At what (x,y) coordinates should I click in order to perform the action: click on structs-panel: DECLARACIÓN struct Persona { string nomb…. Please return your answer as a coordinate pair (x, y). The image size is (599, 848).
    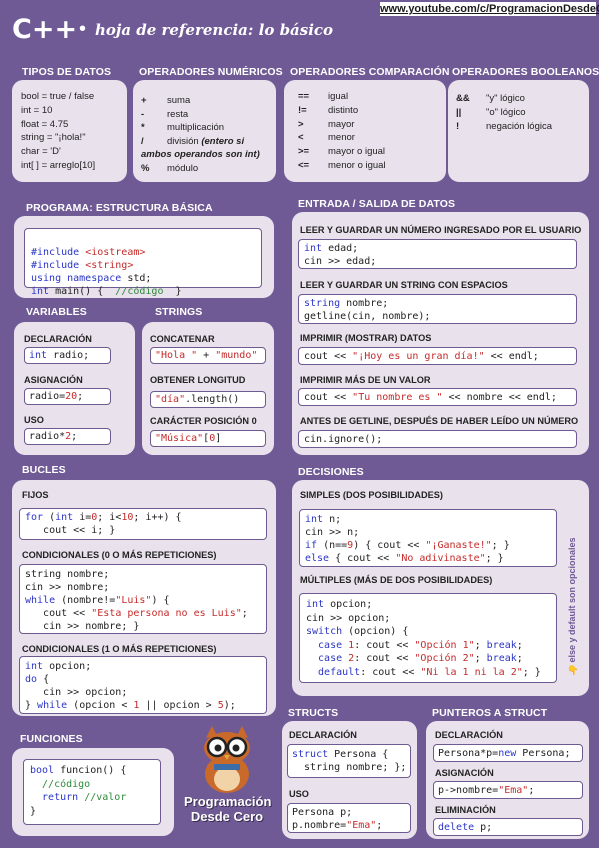
    Looking at the image, I should click on (349, 780).